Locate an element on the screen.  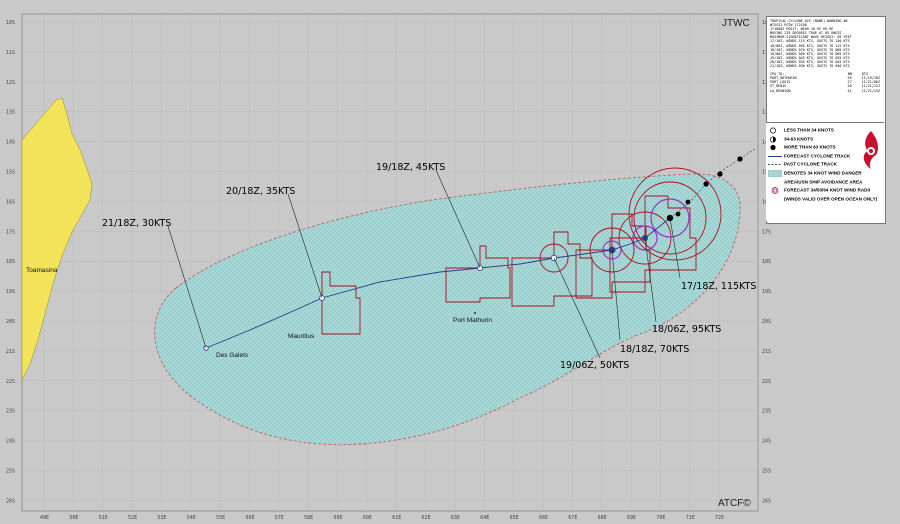
legend-item: MORE THAN 63 KNOTS is located at coordinates (802, 147).